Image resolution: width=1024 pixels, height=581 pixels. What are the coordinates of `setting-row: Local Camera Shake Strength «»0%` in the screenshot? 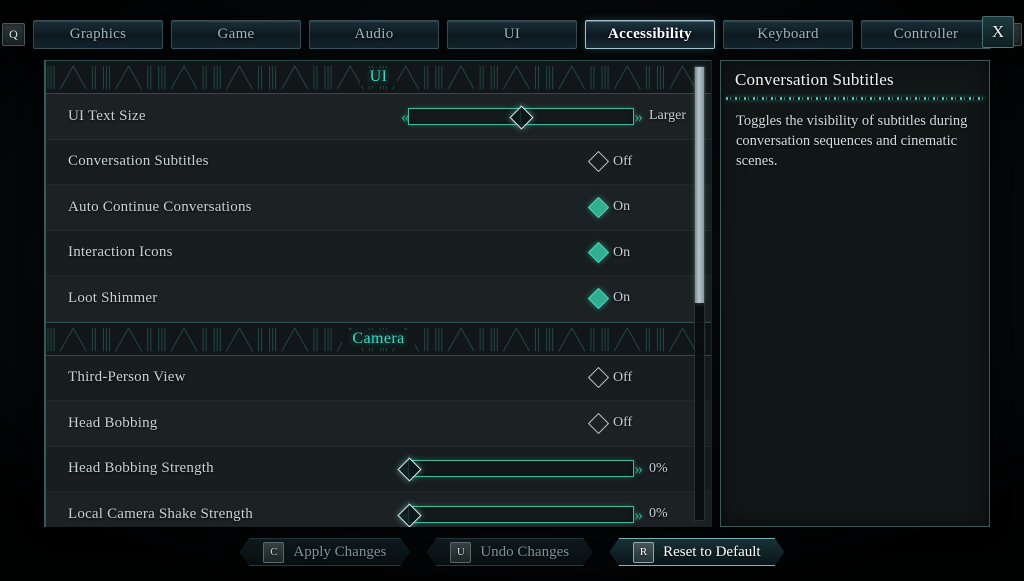 It's located at (378, 509).